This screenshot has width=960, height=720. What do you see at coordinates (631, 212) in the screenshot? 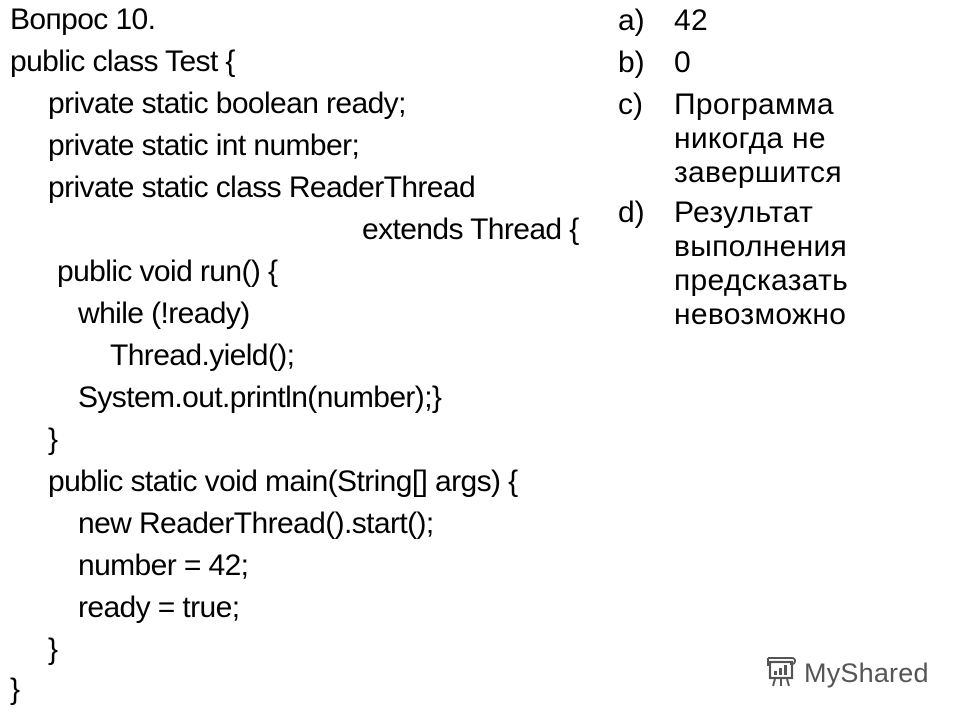
I see `option-label: d)` at bounding box center [631, 212].